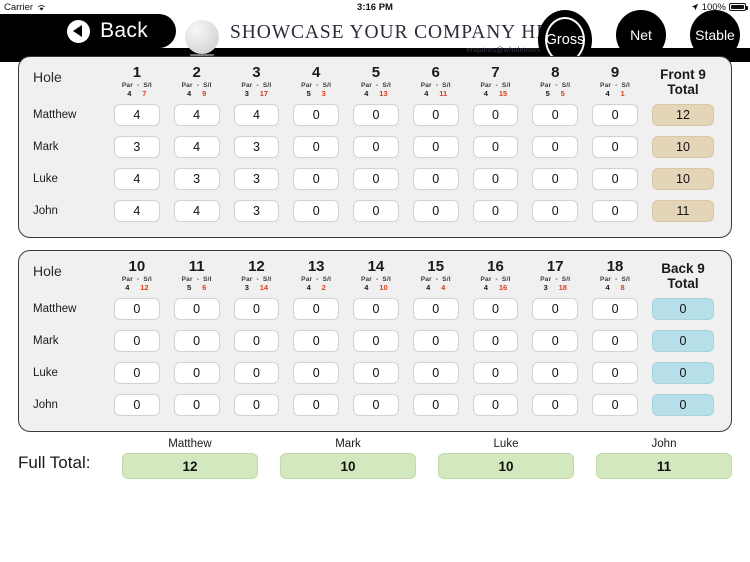  What do you see at coordinates (641, 35) in the screenshot?
I see `mode-tab-net: Net` at bounding box center [641, 35].